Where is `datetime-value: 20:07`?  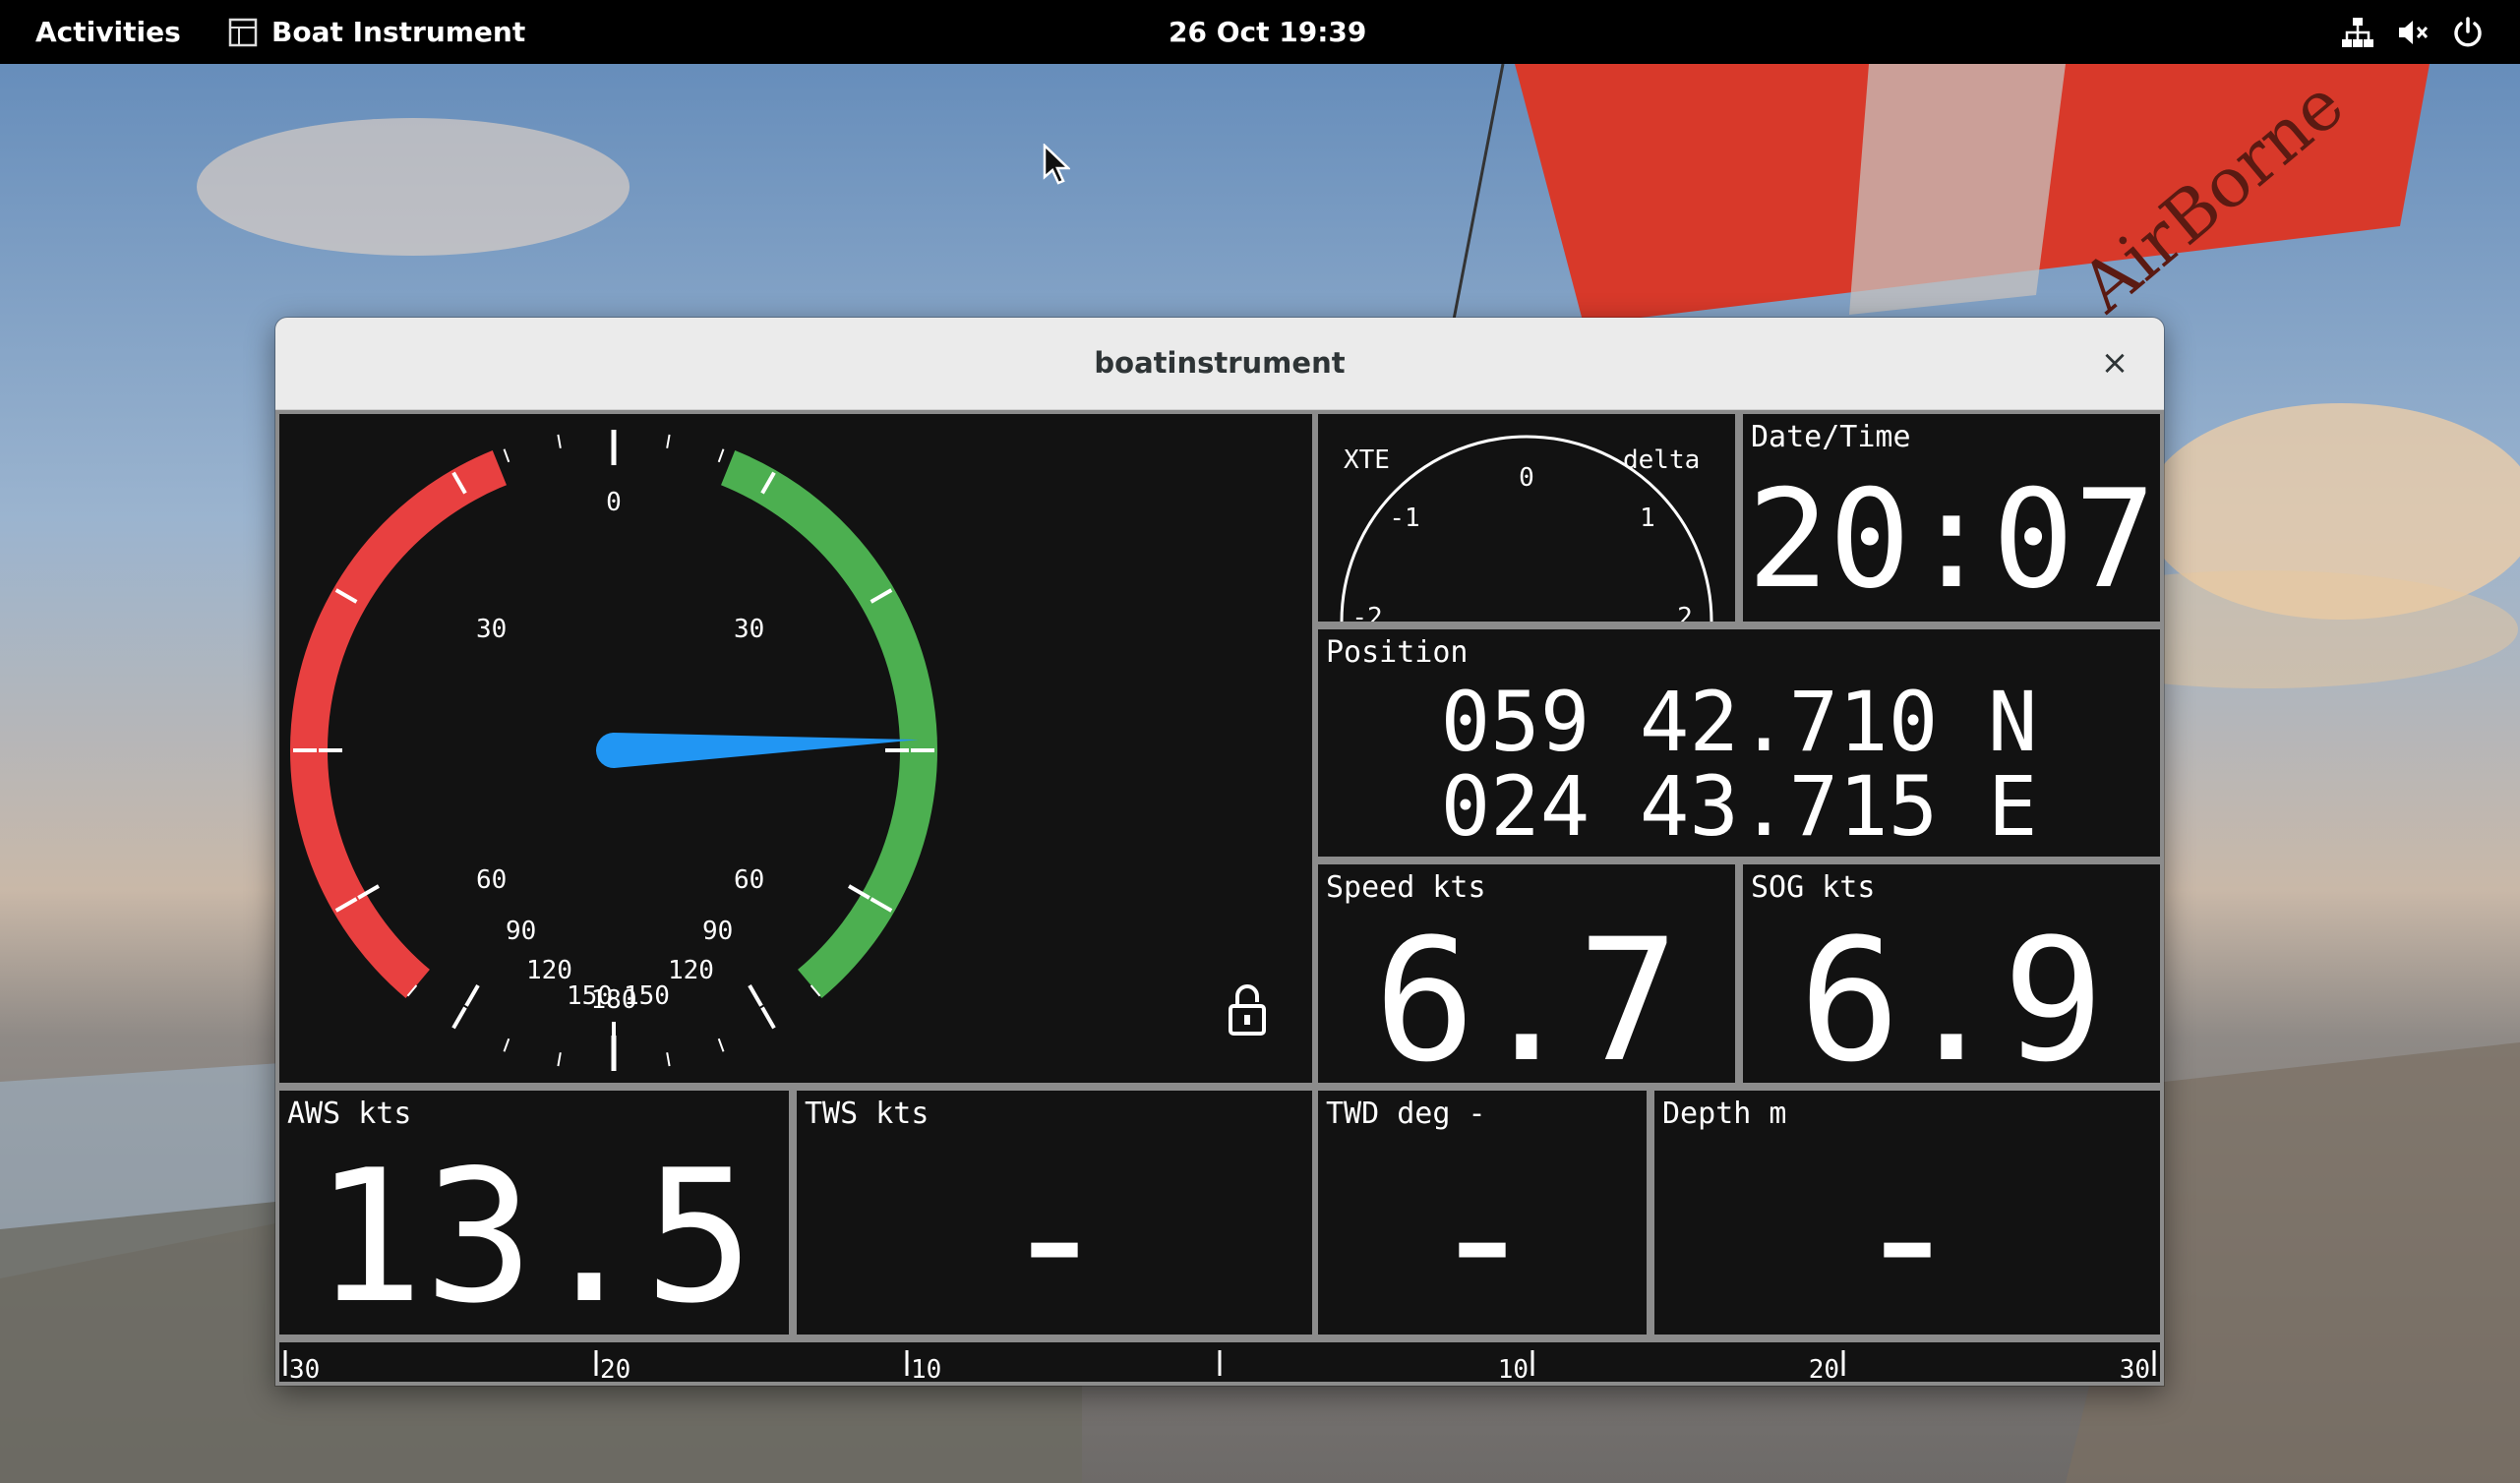
datetime-value: 20:07 is located at coordinates (1951, 539).